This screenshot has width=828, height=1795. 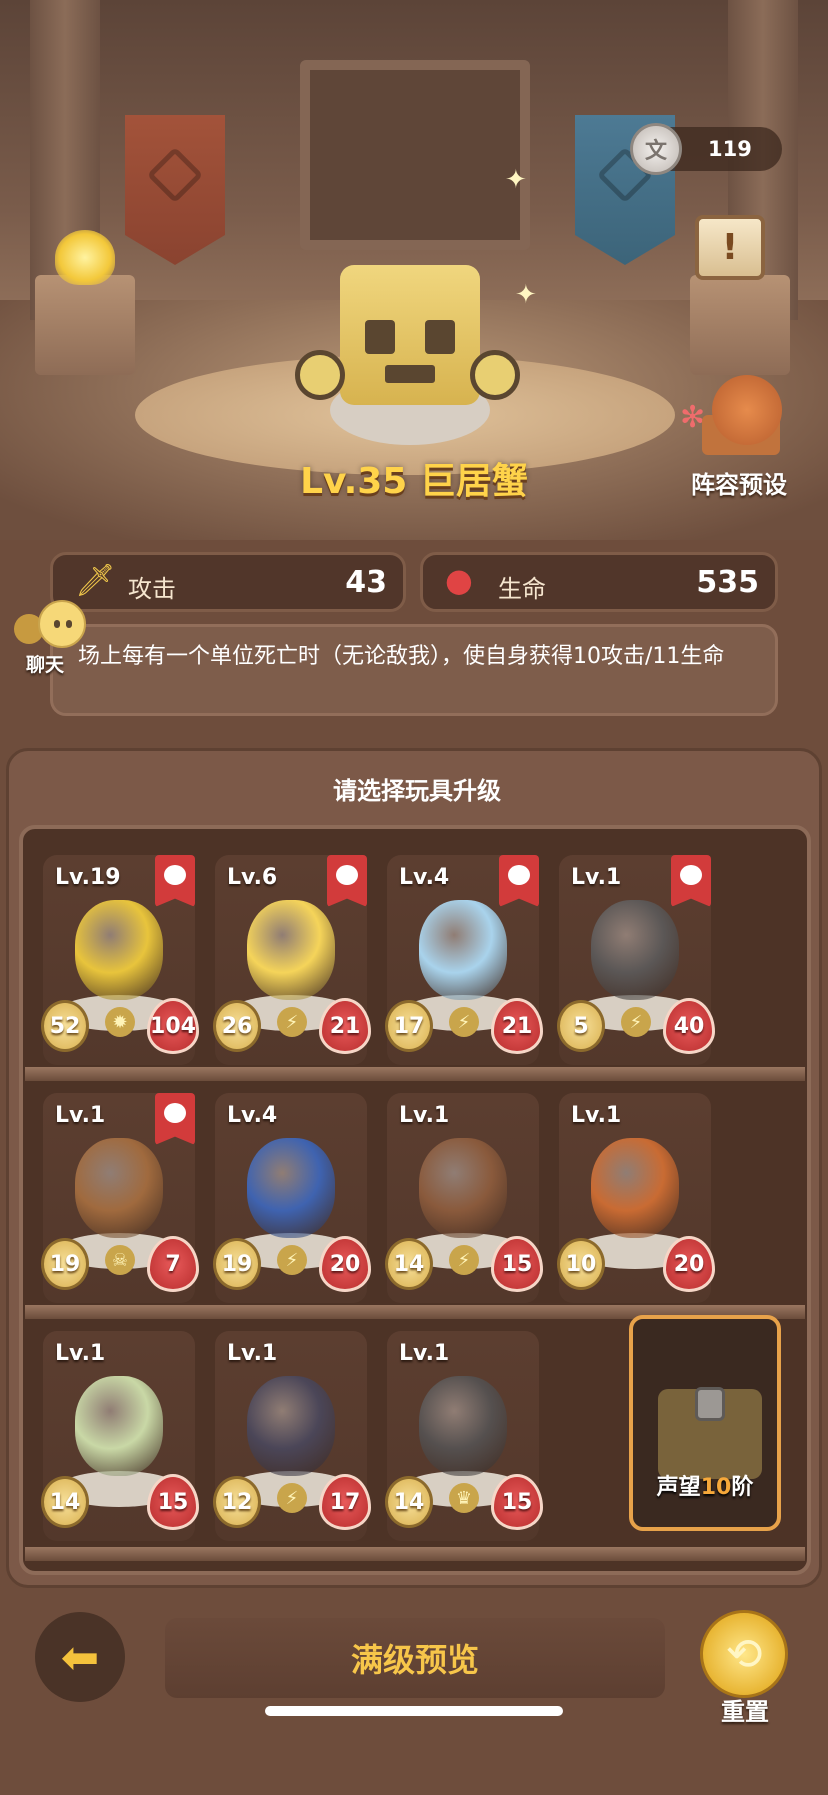 What do you see at coordinates (599, 582) in the screenshot?
I see `health-stat: ● 生命 535` at bounding box center [599, 582].